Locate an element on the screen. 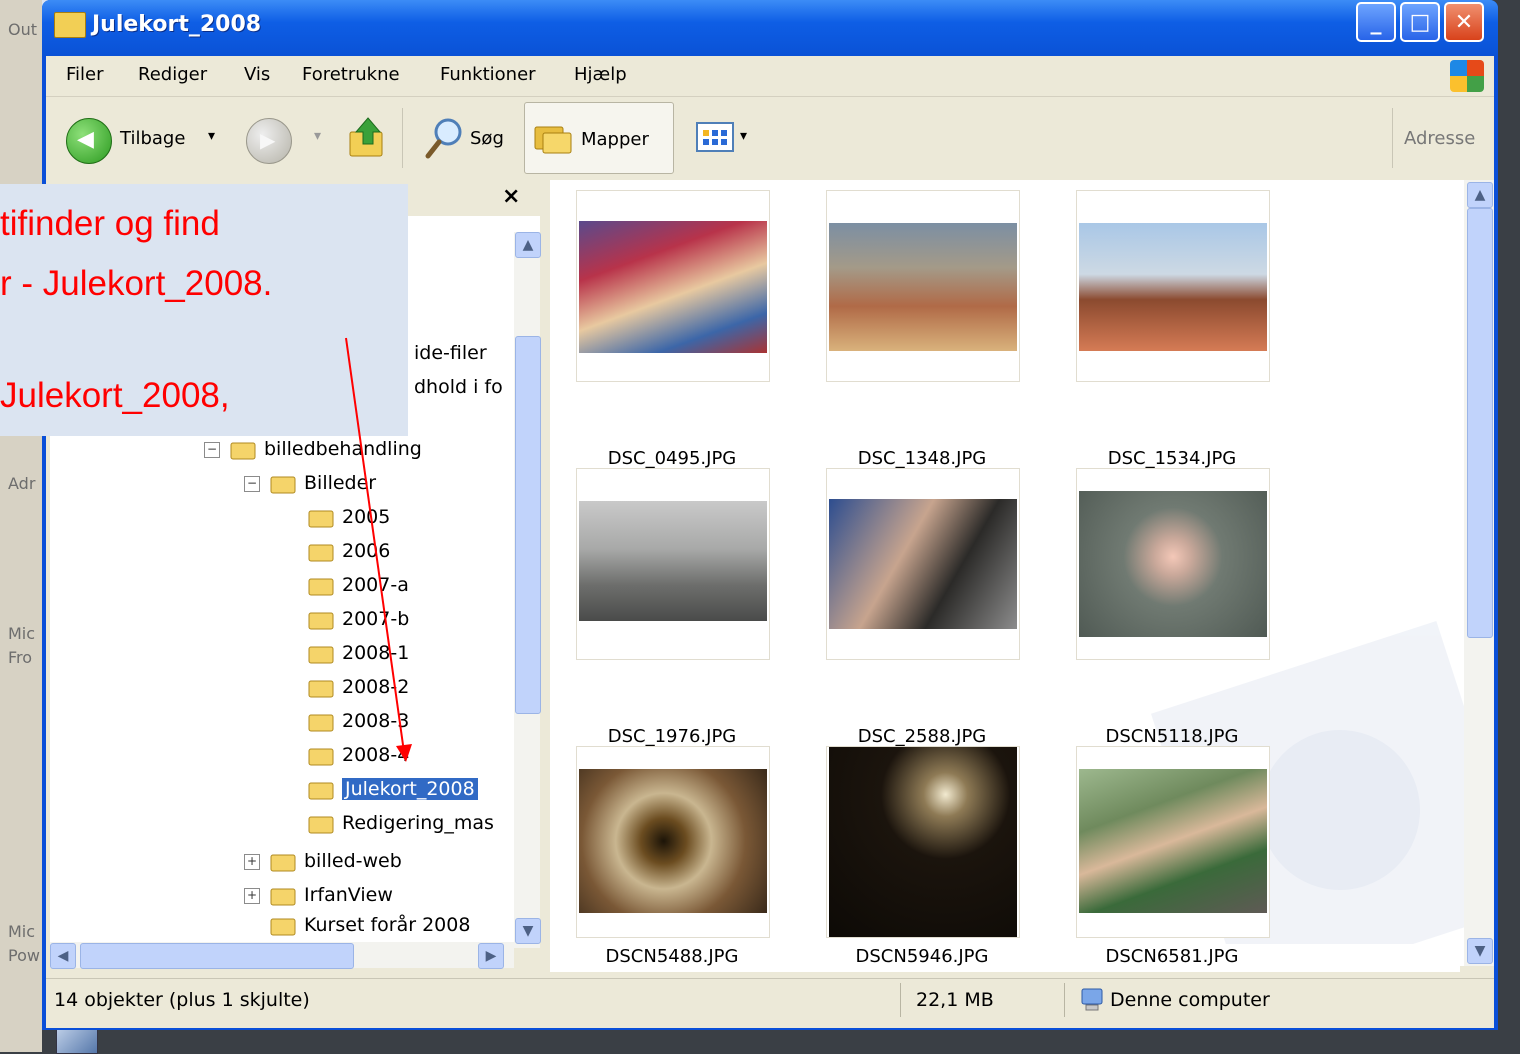  tree-item-label: 2008-2 is located at coordinates (376, 687).